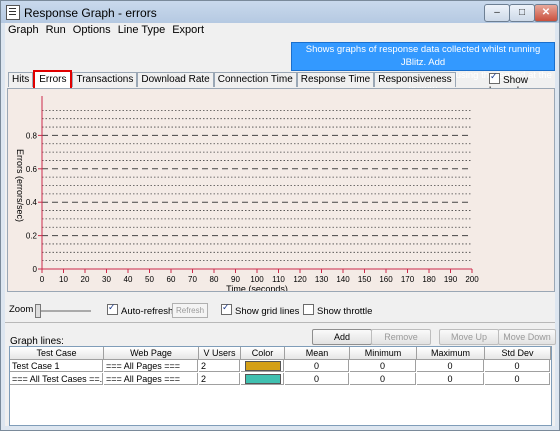 The width and height of the screenshot is (560, 431). I want to click on menu-bar: Graph Run Options Line Type Export, so click(106, 31).